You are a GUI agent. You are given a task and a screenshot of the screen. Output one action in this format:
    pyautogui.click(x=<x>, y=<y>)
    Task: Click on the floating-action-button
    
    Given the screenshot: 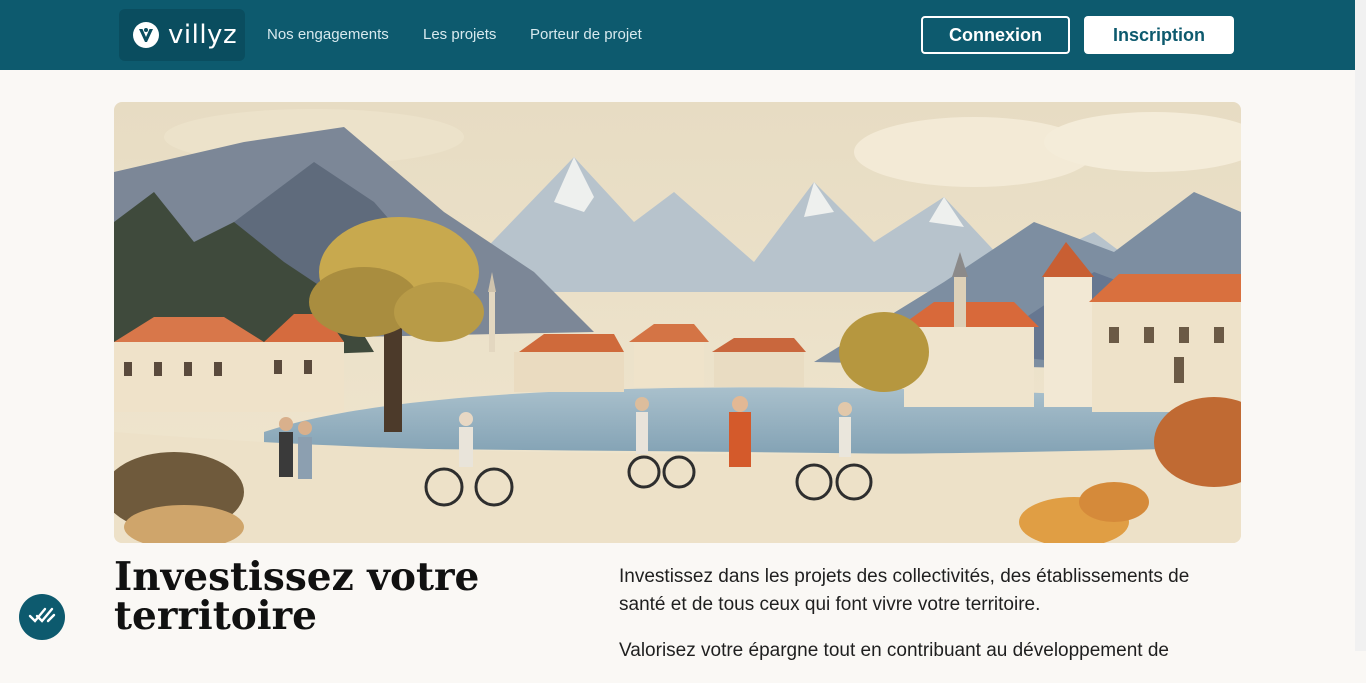 What is the action you would take?
    pyautogui.click(x=42, y=617)
    